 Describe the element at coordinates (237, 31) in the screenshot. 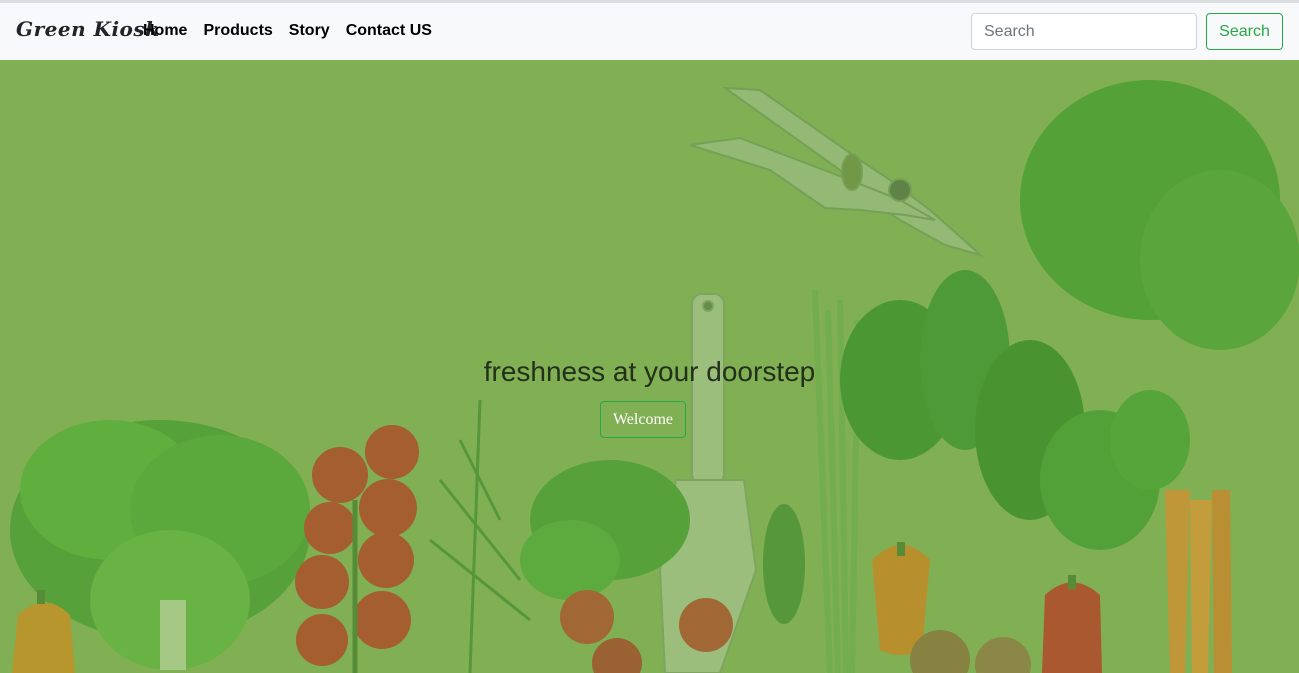

I see `nav-link-products: Products` at that location.